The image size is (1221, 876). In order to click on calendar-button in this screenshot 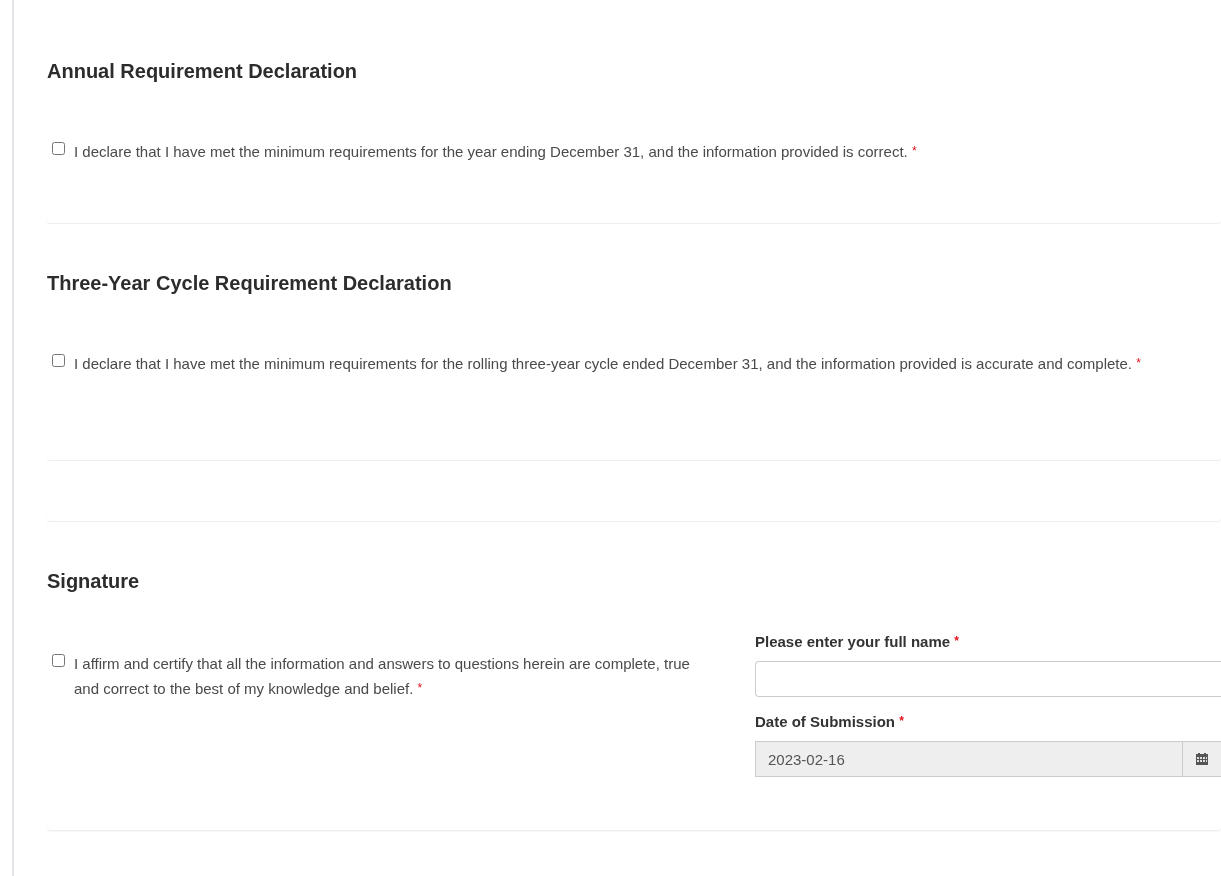, I will do `click(1201, 759)`.